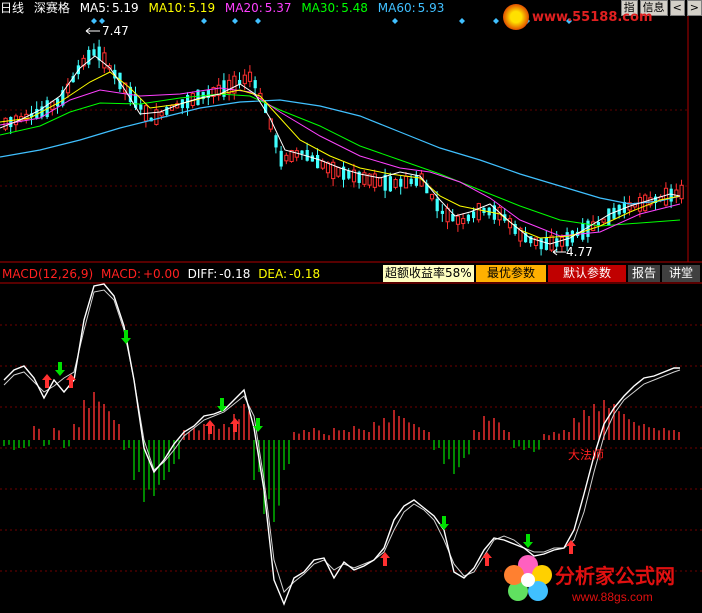 This screenshot has height=613, width=702. What do you see at coordinates (694, 8) in the screenshot?
I see `next-button: >` at bounding box center [694, 8].